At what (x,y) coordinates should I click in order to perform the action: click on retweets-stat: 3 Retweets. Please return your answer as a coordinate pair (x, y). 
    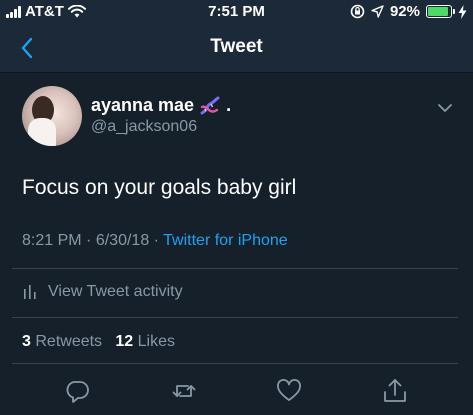
    Looking at the image, I should click on (62, 341).